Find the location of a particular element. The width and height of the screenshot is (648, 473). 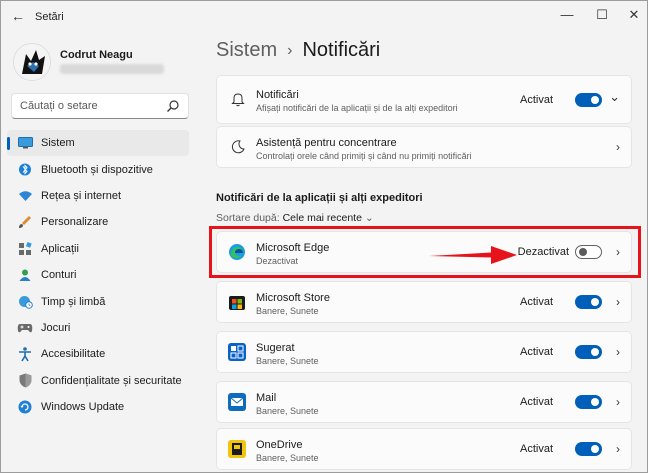

app-row-store: Microsoft Store Banere, Sunete Activat › is located at coordinates (424, 302).